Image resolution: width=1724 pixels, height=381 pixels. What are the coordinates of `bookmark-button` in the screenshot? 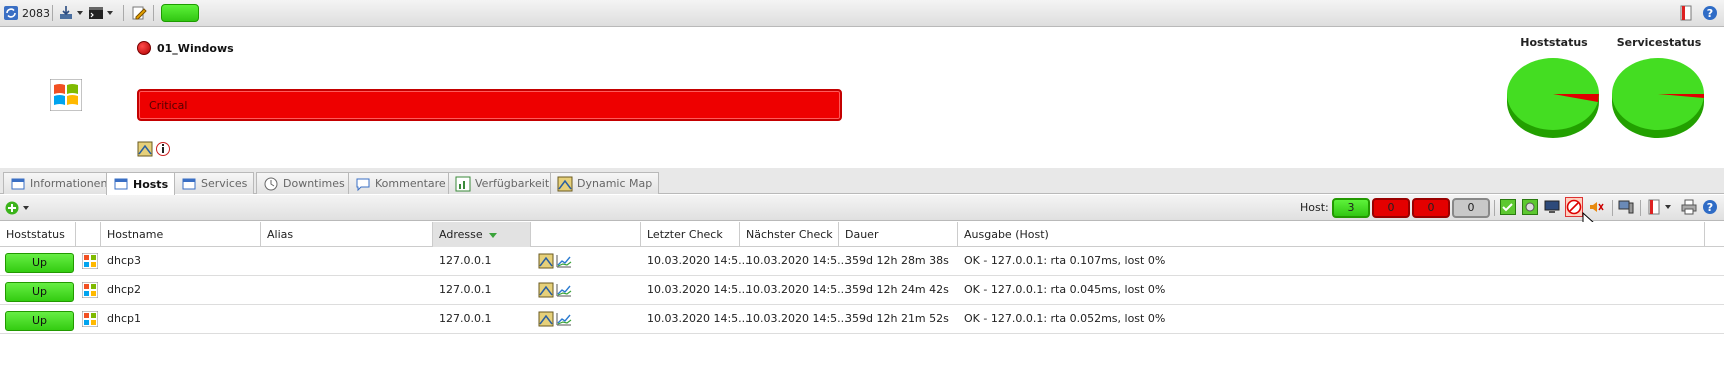 It's located at (1686, 13).